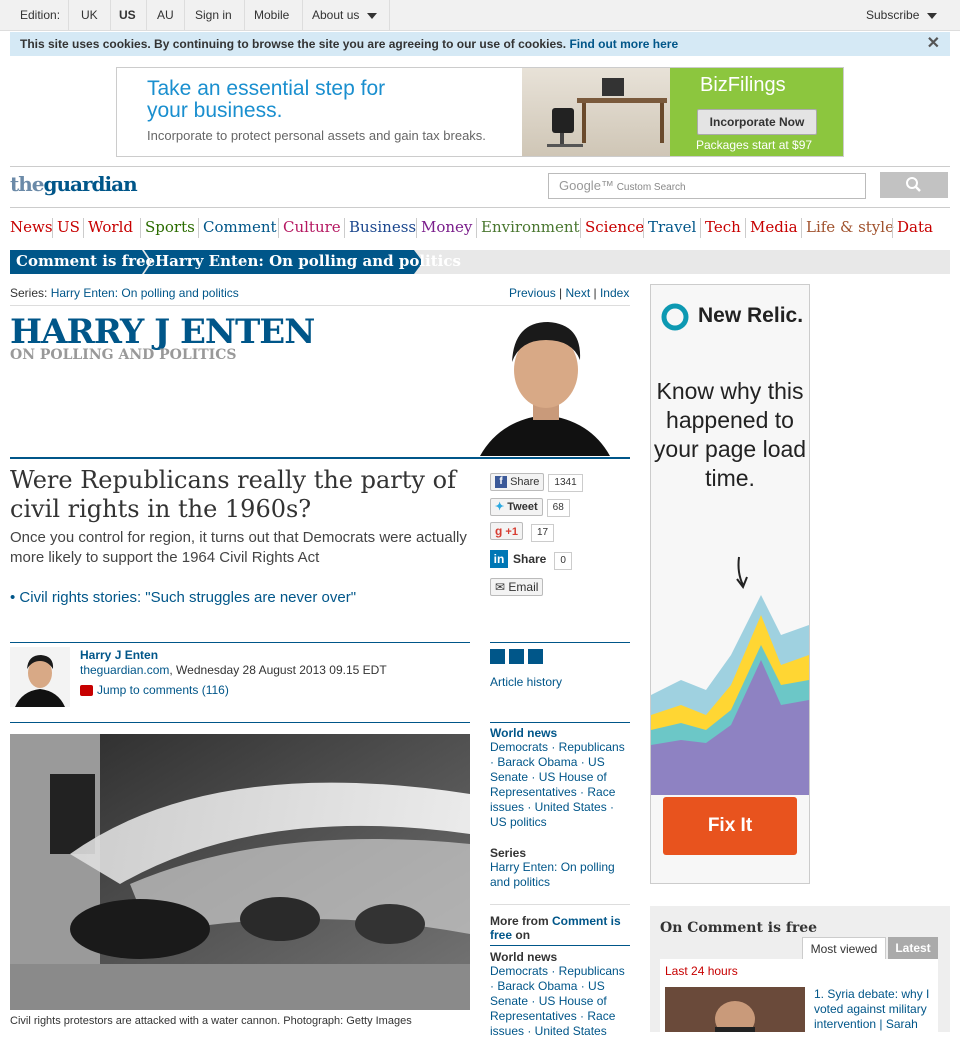 The height and width of the screenshot is (1039, 960). Describe the element at coordinates (774, 227) in the screenshot. I see `nav-item-media: Media` at that location.